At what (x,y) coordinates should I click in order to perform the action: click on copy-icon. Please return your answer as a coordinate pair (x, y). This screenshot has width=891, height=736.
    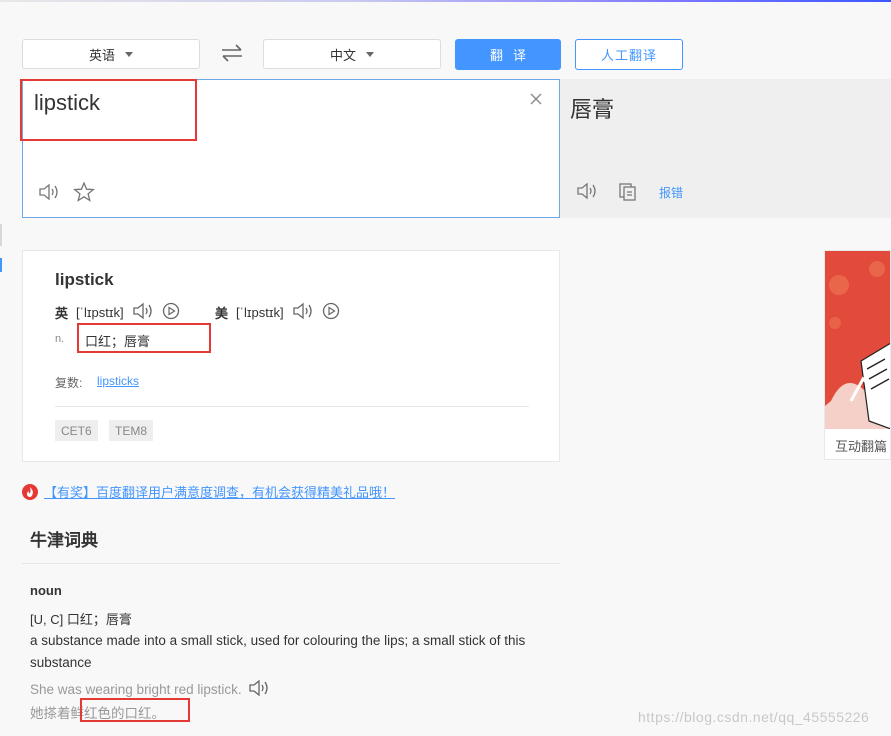
    Looking at the image, I should click on (628, 194).